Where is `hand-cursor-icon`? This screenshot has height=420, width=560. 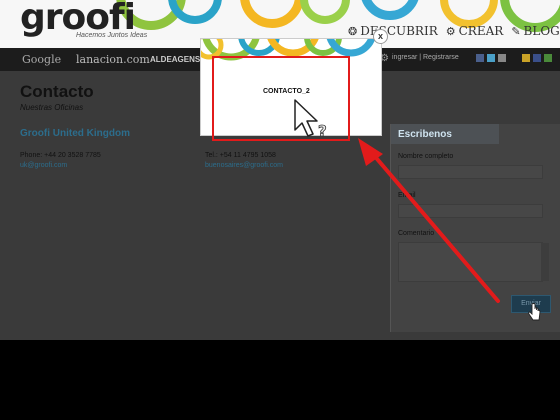
hand-cursor-icon is located at coordinates (534, 312).